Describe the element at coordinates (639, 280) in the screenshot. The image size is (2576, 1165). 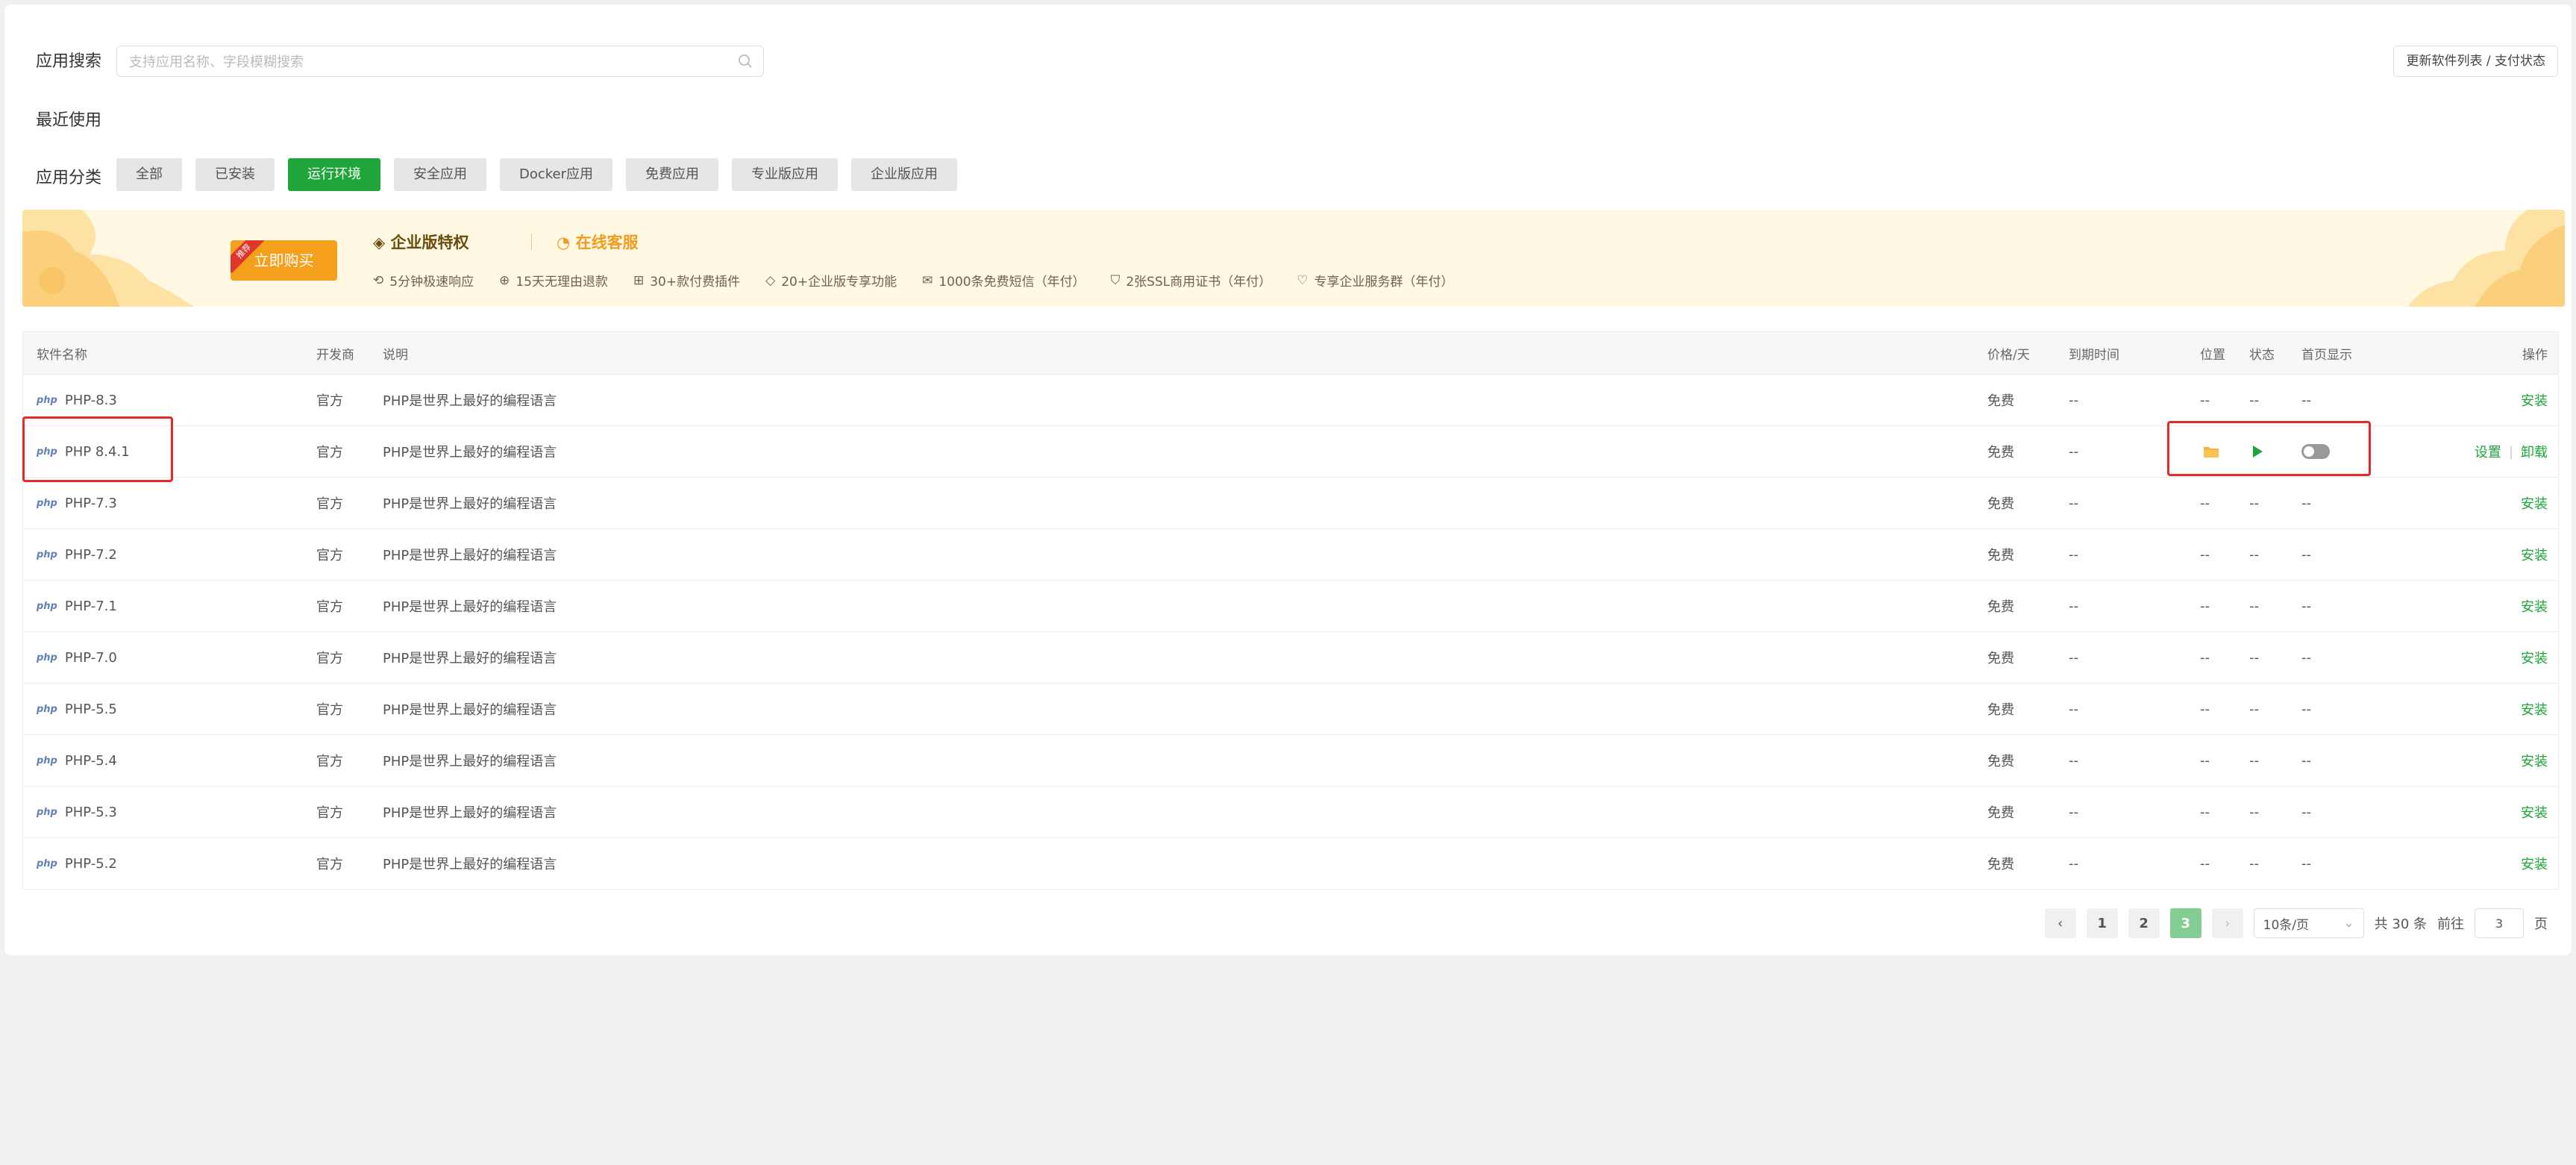
I see `perk-icon: ⊞` at that location.